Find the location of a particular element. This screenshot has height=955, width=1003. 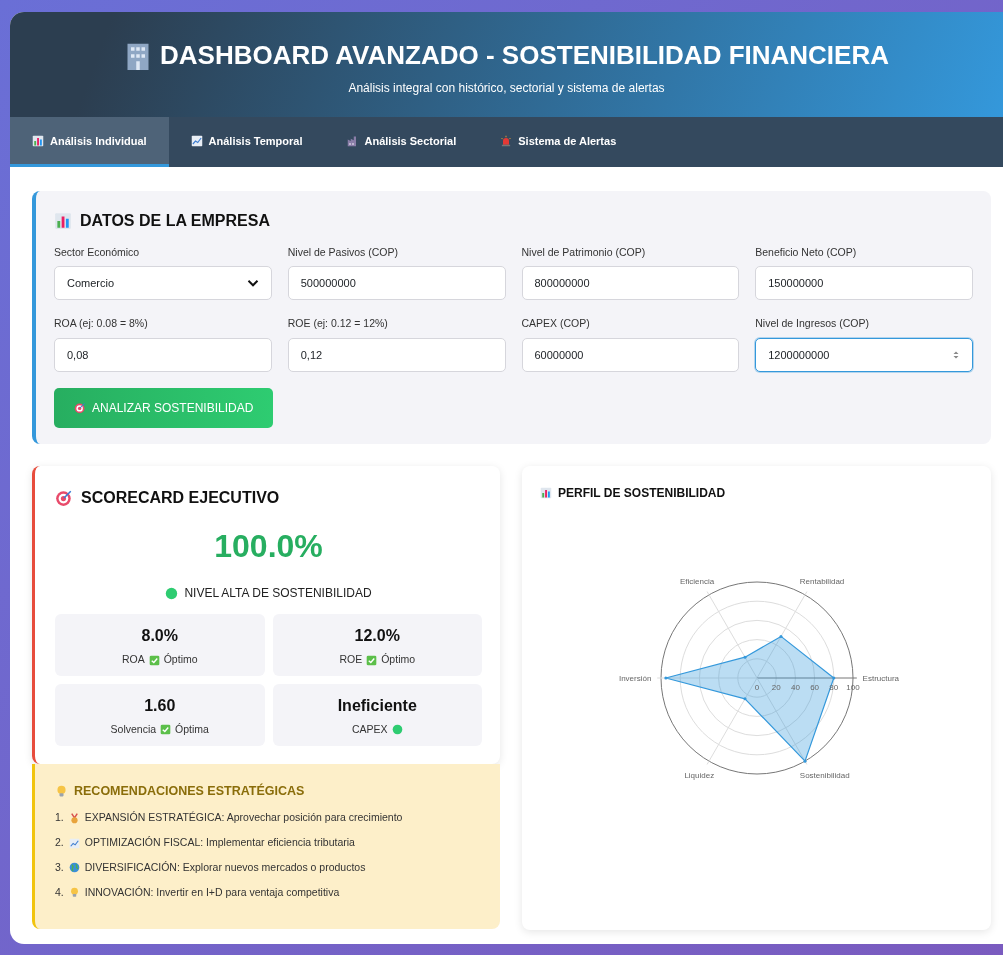

metric-label: Solvencia is located at coordinates (133, 729).